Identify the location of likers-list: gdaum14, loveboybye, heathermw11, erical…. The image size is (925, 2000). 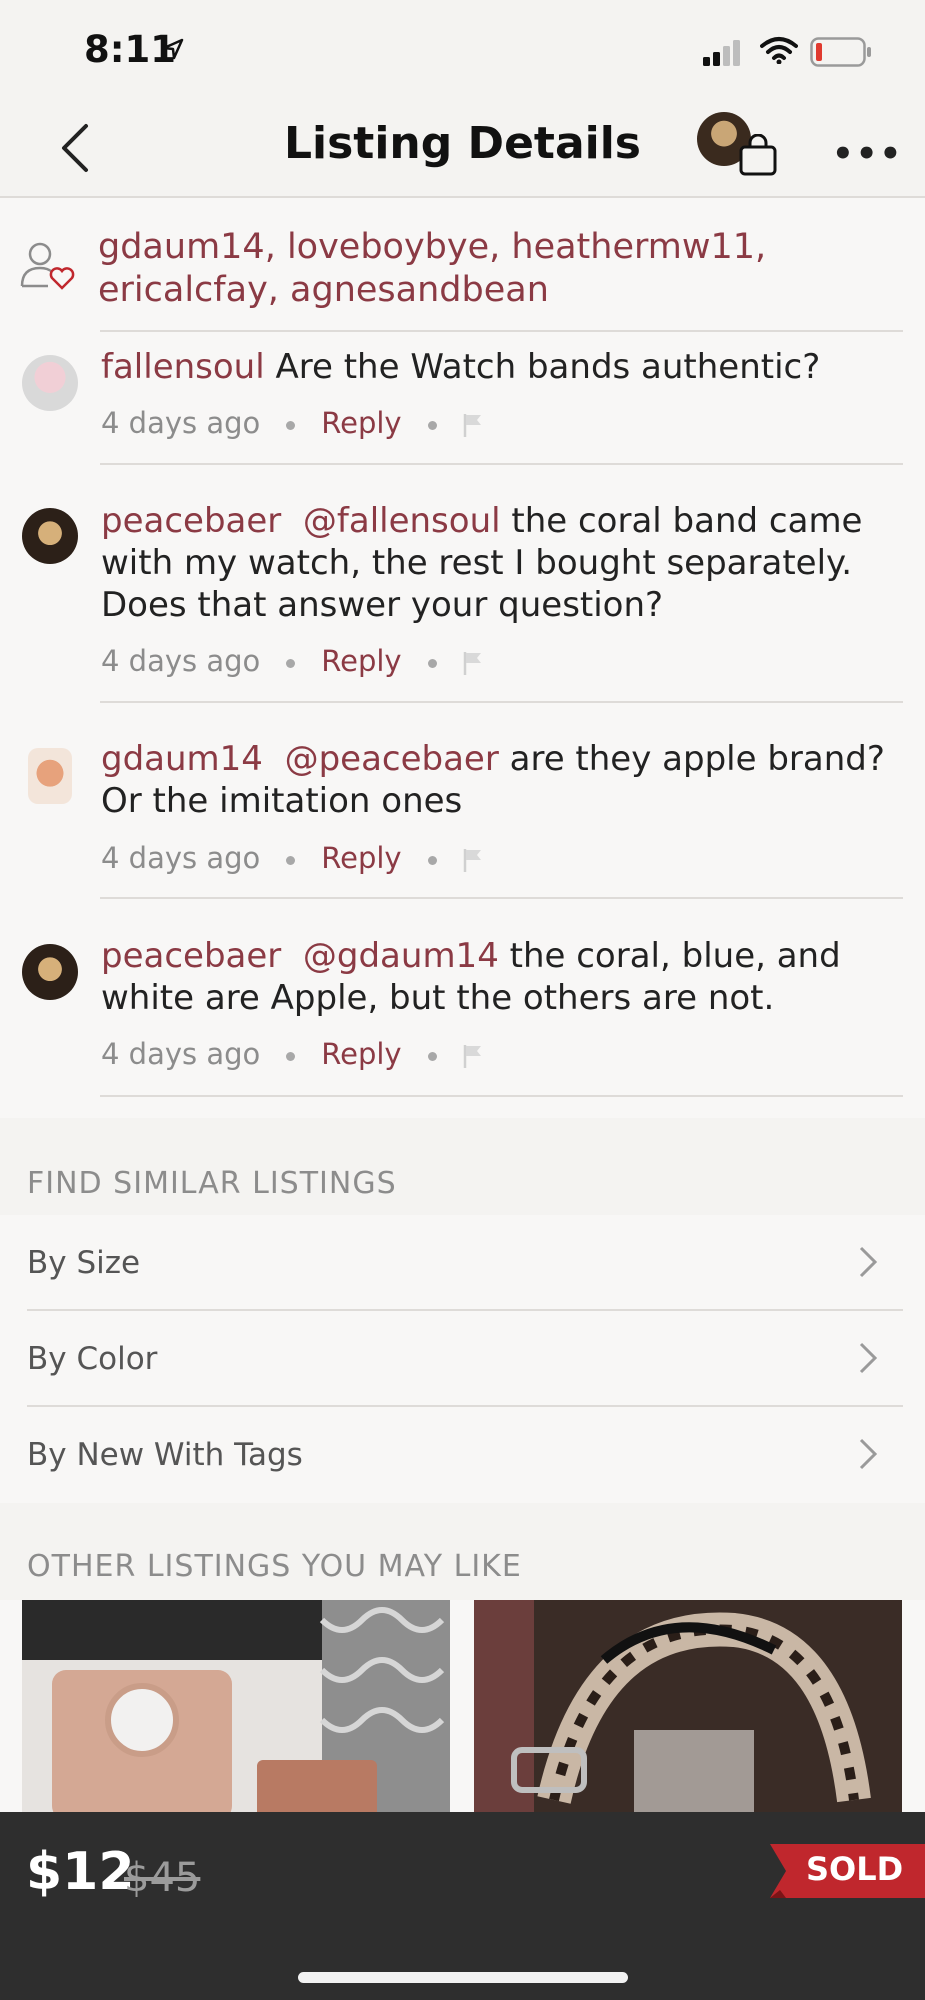
(498, 269).